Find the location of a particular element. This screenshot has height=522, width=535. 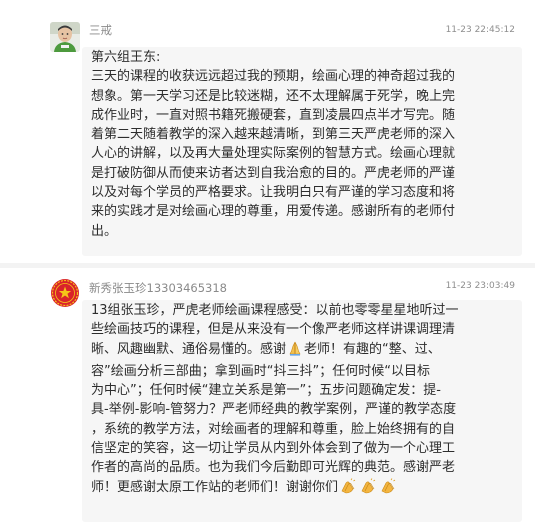

party-emblem-icon is located at coordinates (65, 293).